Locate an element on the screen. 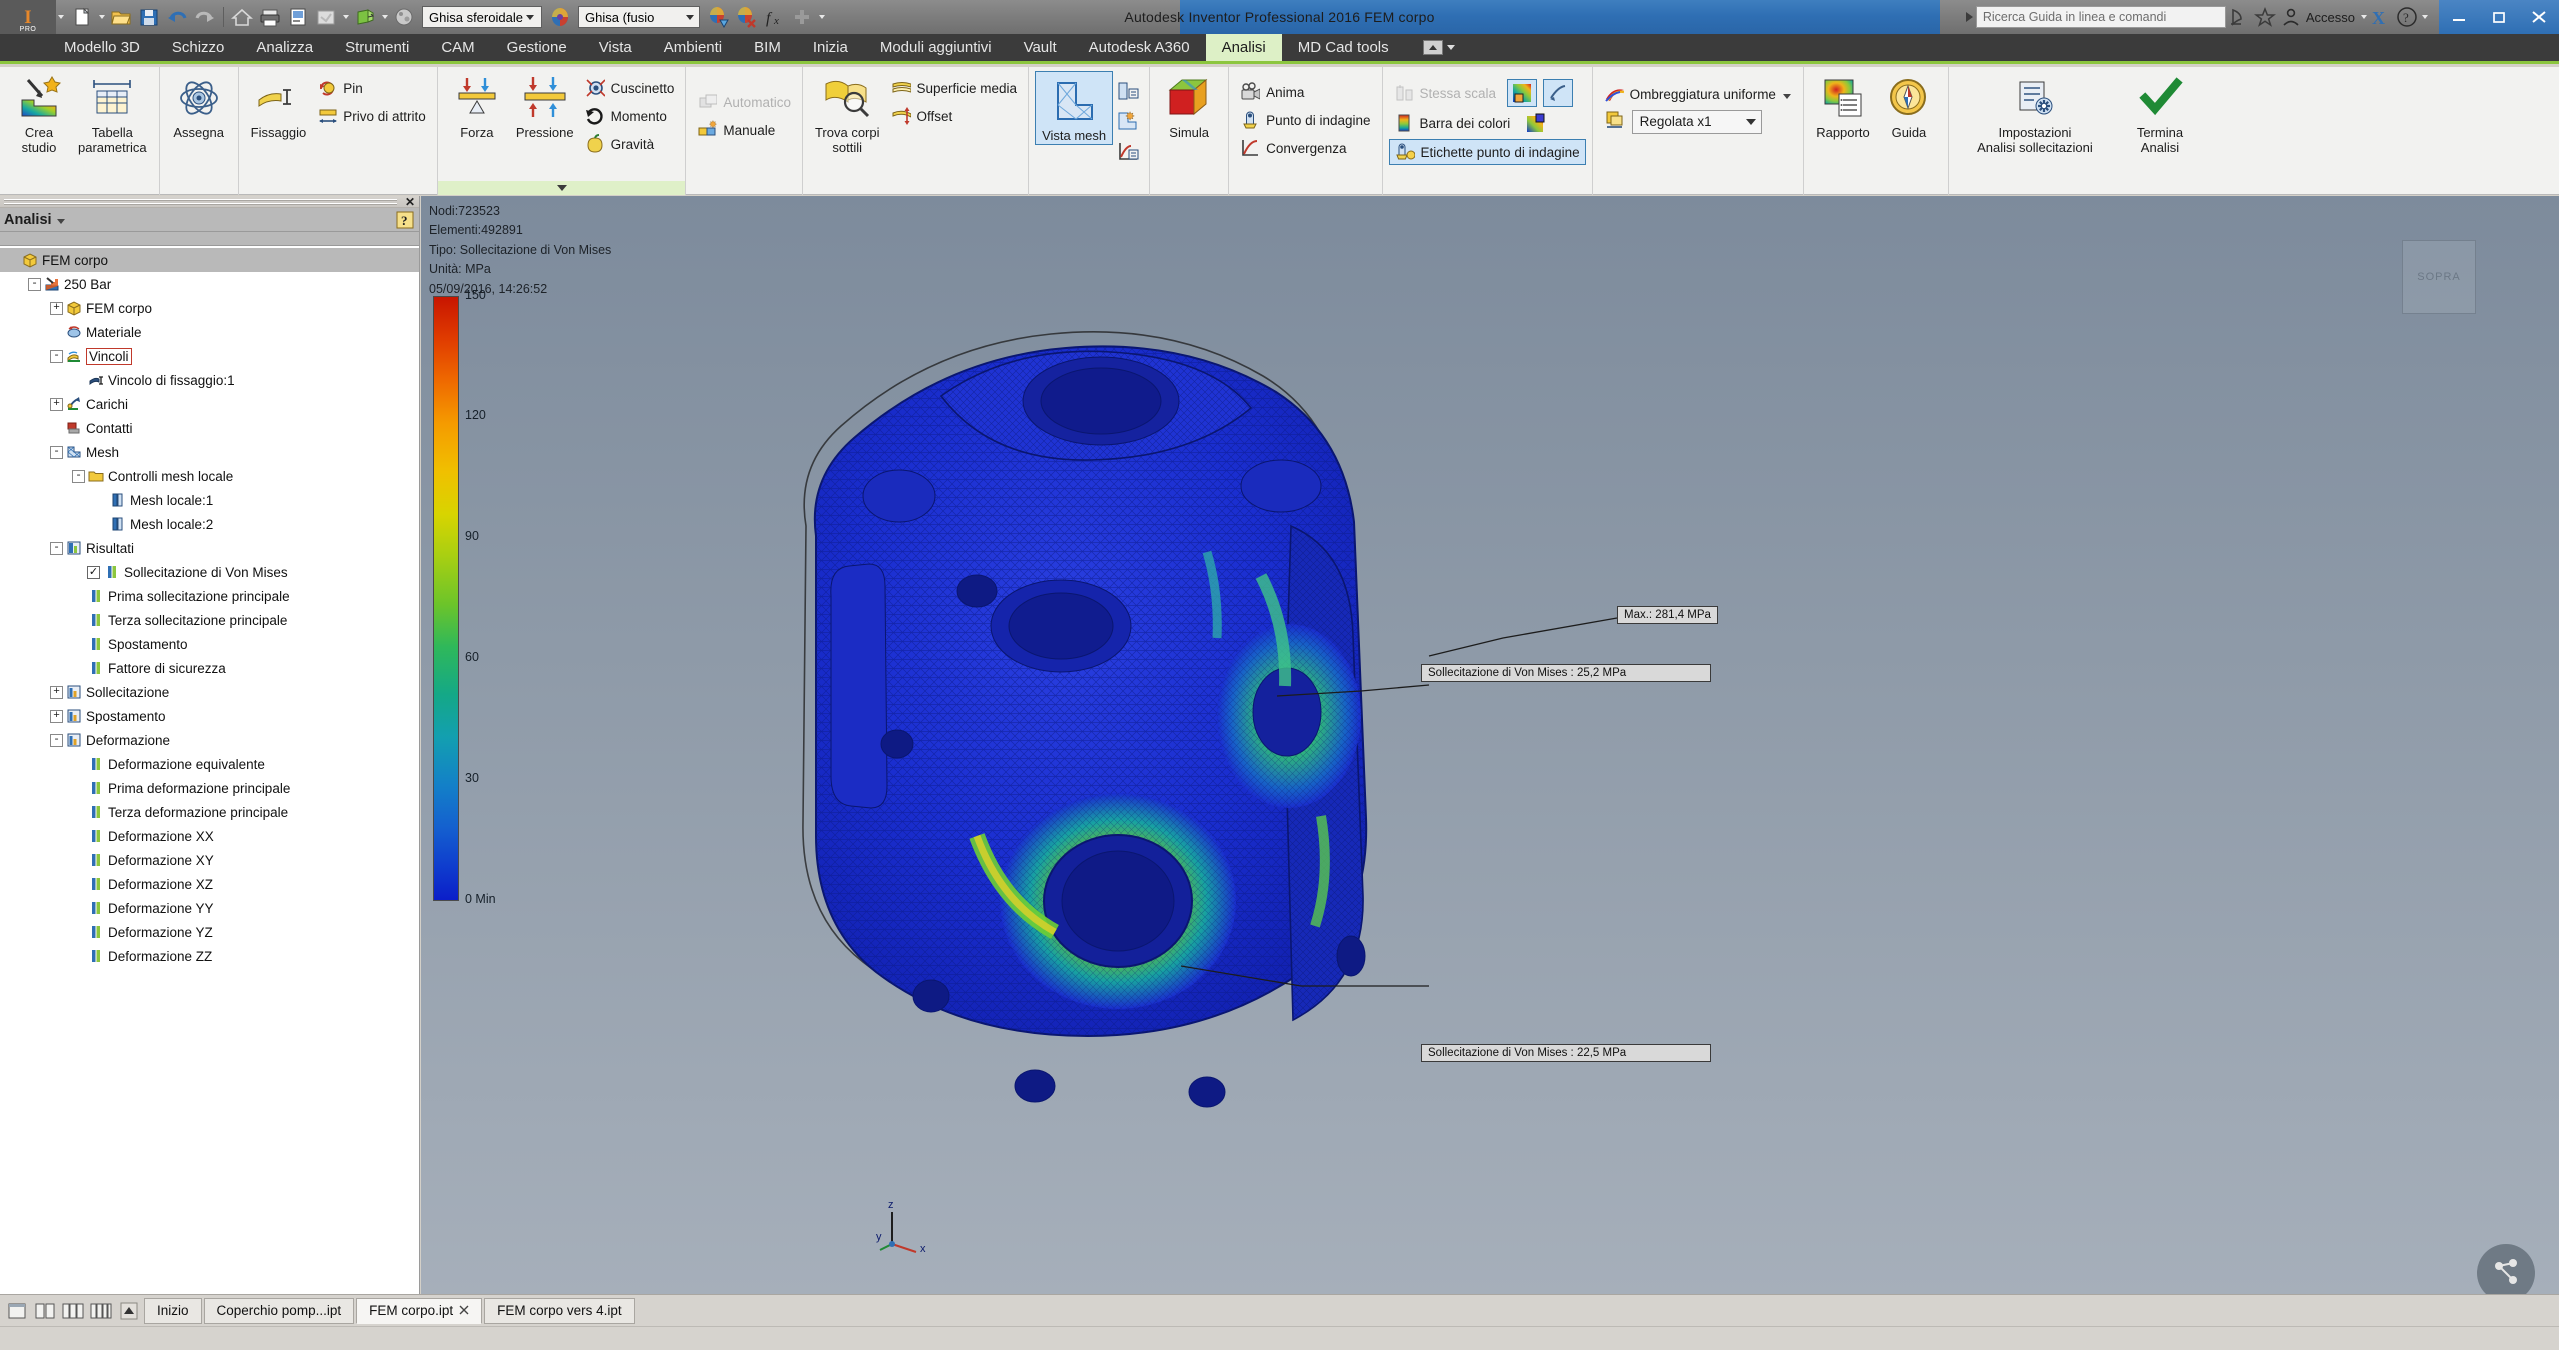 The width and height of the screenshot is (2559, 1350). tab-modello-3d: Modello 3D is located at coordinates (102, 47).